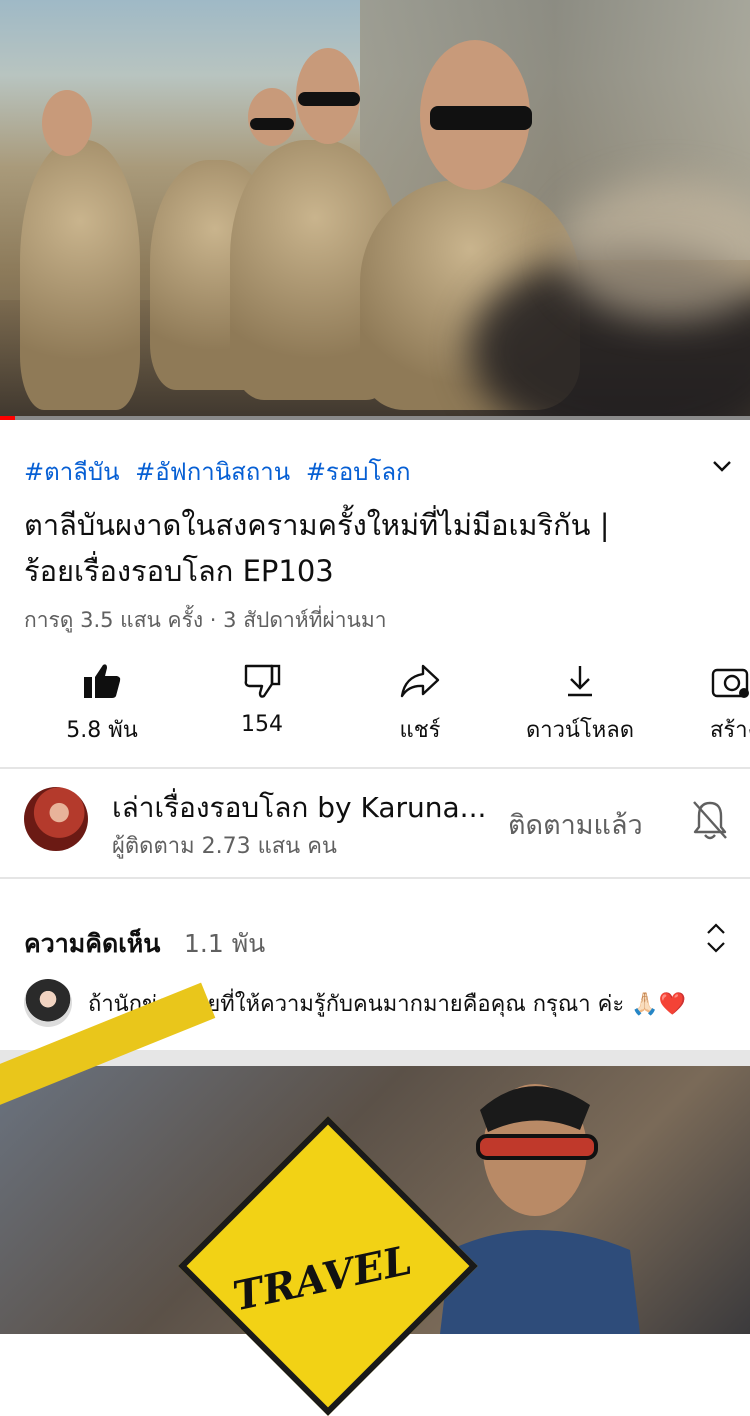 The image size is (750, 1416). What do you see at coordinates (580, 681) in the screenshot?
I see `download-icon` at bounding box center [580, 681].